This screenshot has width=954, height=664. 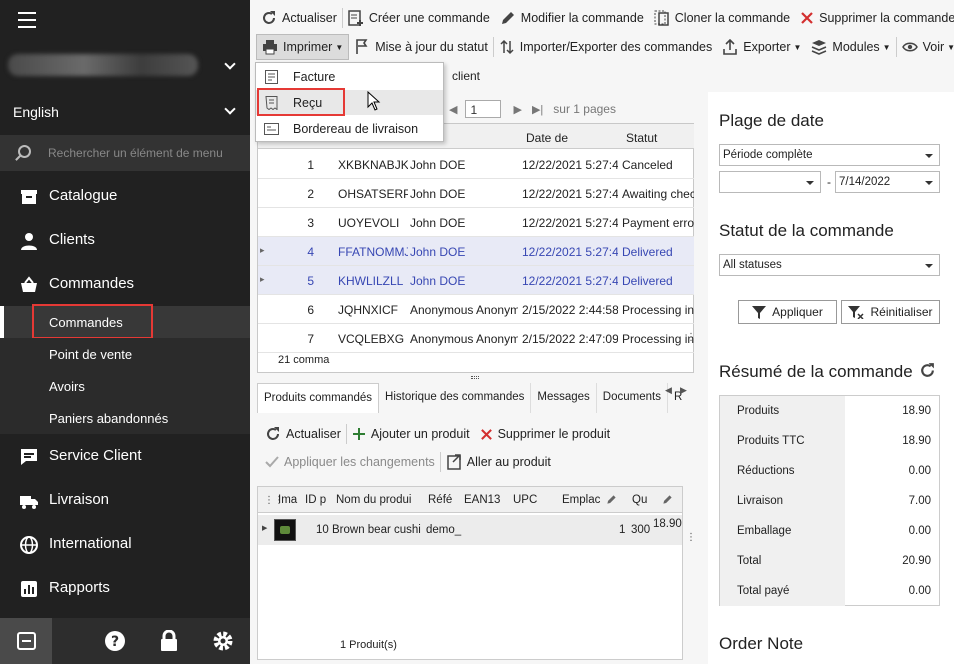 I want to click on modules-button: Modules ▼, so click(x=850, y=47).